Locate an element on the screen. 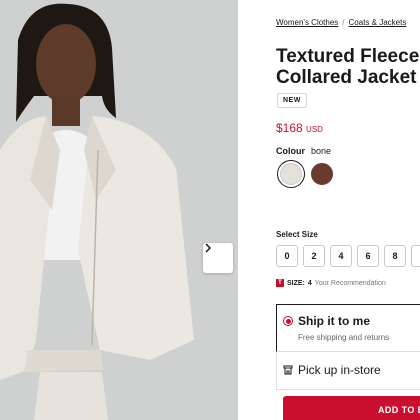  swatch-fill-bone is located at coordinates (291, 174).